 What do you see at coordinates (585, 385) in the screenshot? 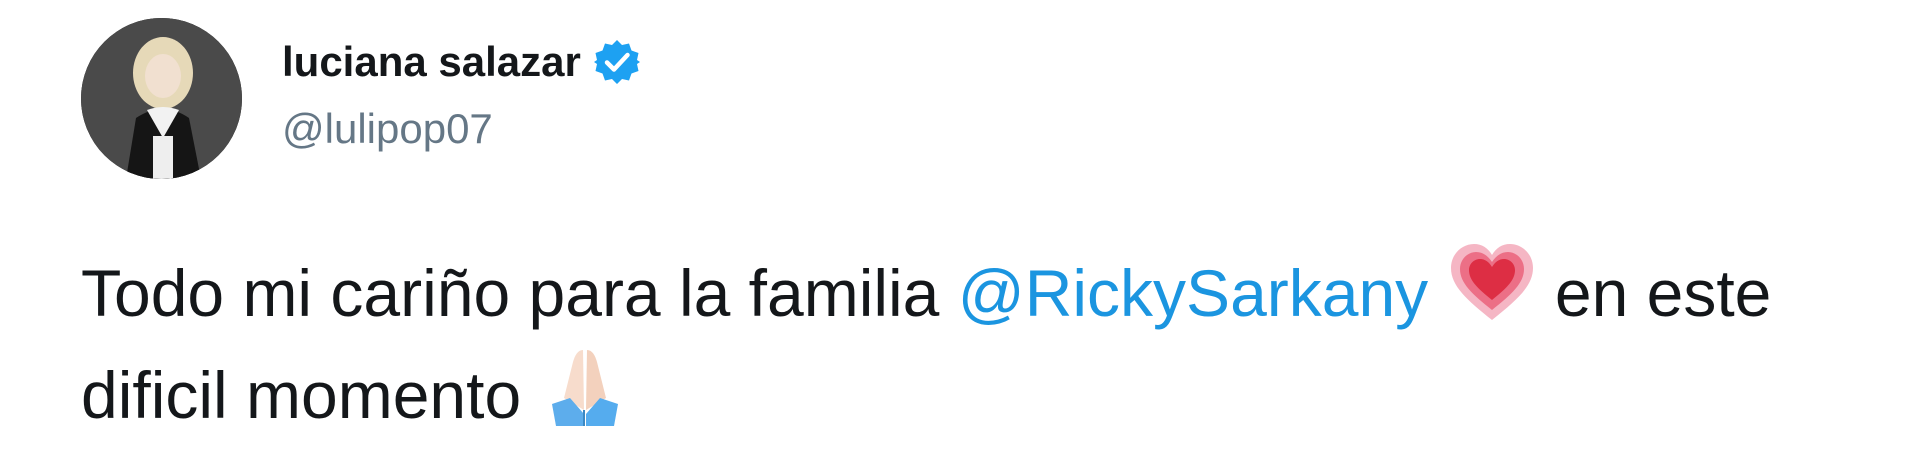
I see `folded-hands-emoji-icon` at bounding box center [585, 385].